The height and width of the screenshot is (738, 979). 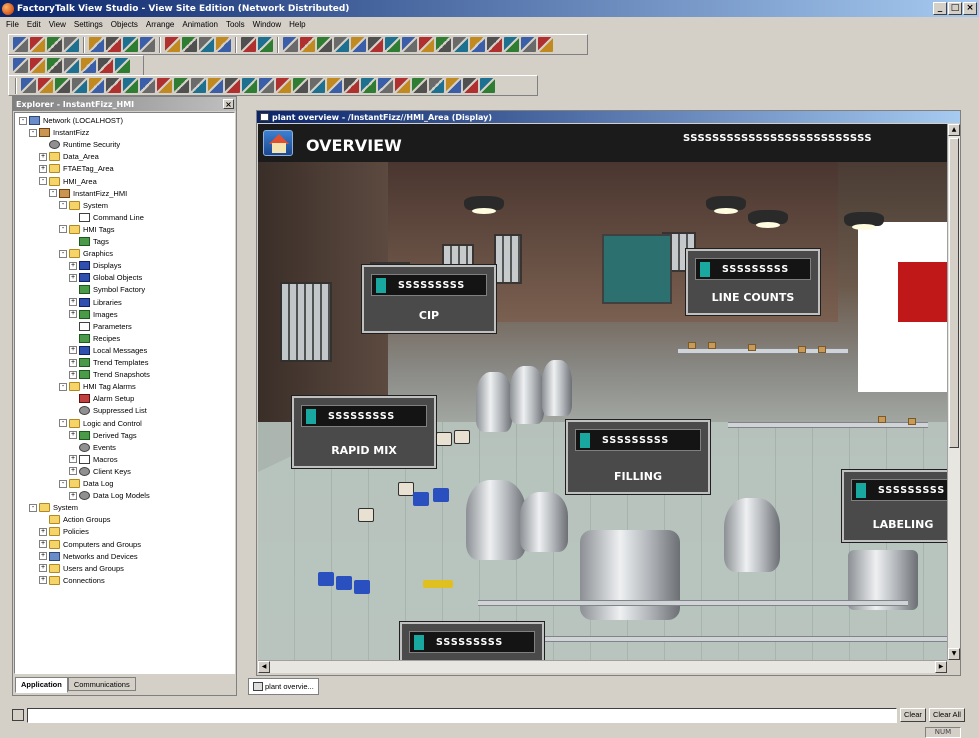 What do you see at coordinates (34, 24) in the screenshot?
I see `menu-edit: Edit` at bounding box center [34, 24].